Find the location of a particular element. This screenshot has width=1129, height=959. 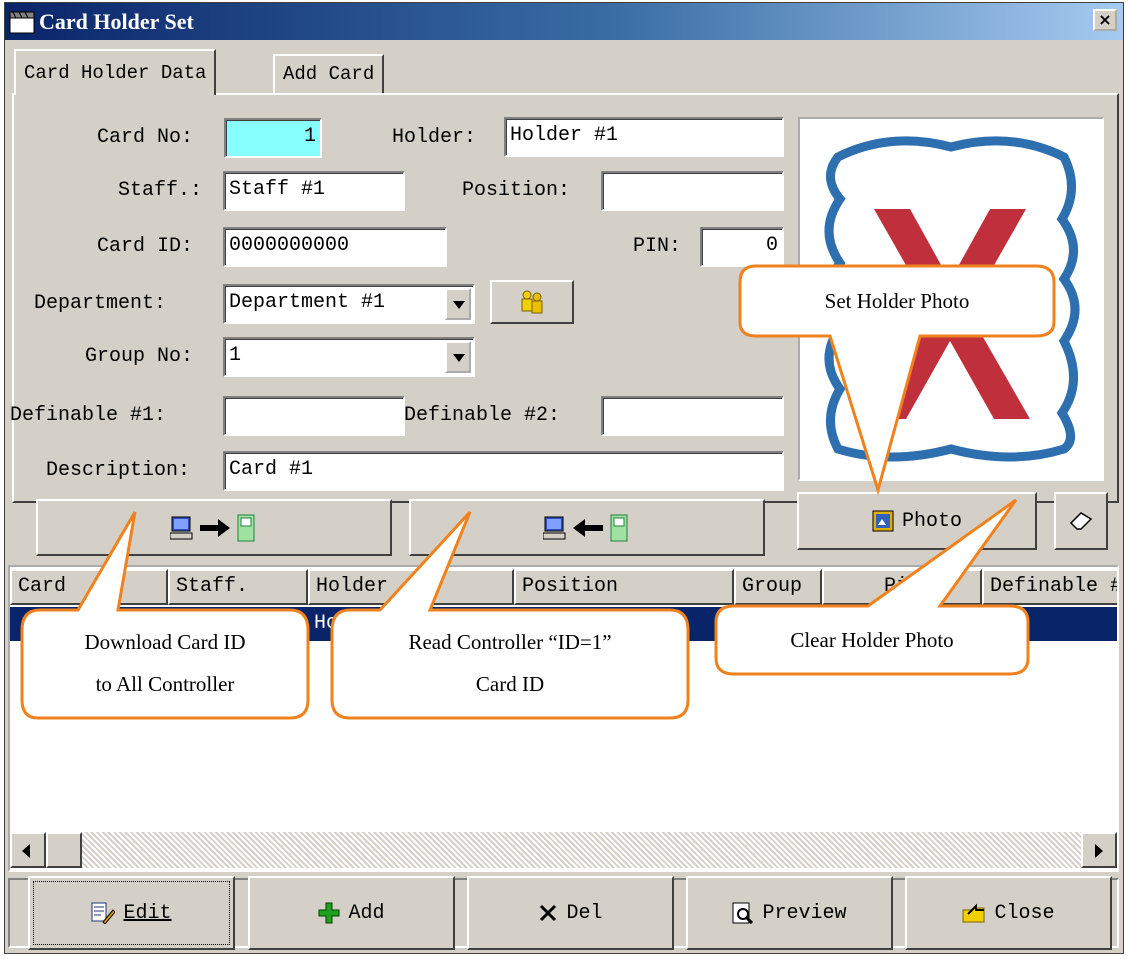

department-lookup-button is located at coordinates (532, 302).